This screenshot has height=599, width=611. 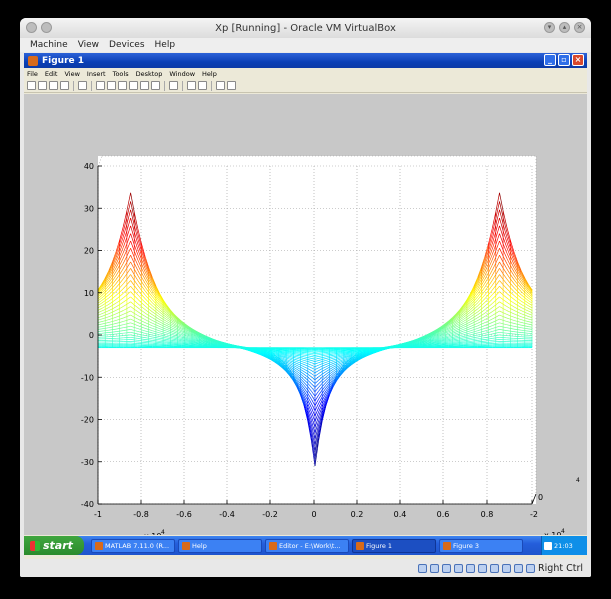 What do you see at coordinates (31, 27) in the screenshot?
I see `app-menu-icon` at bounding box center [31, 27].